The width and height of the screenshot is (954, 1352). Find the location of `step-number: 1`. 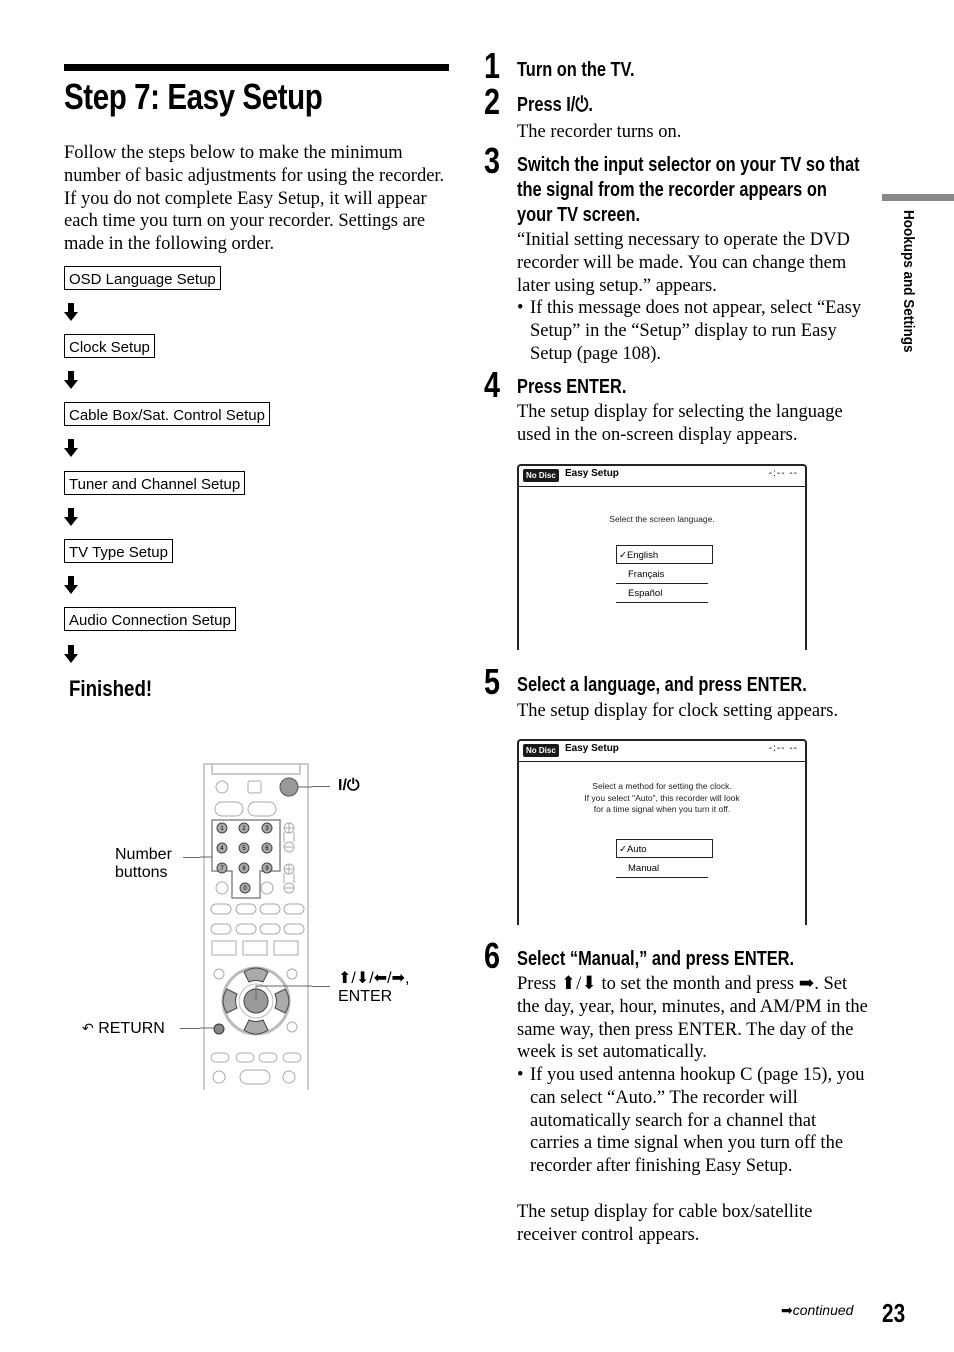

step-number: 1 is located at coordinates (492, 65).